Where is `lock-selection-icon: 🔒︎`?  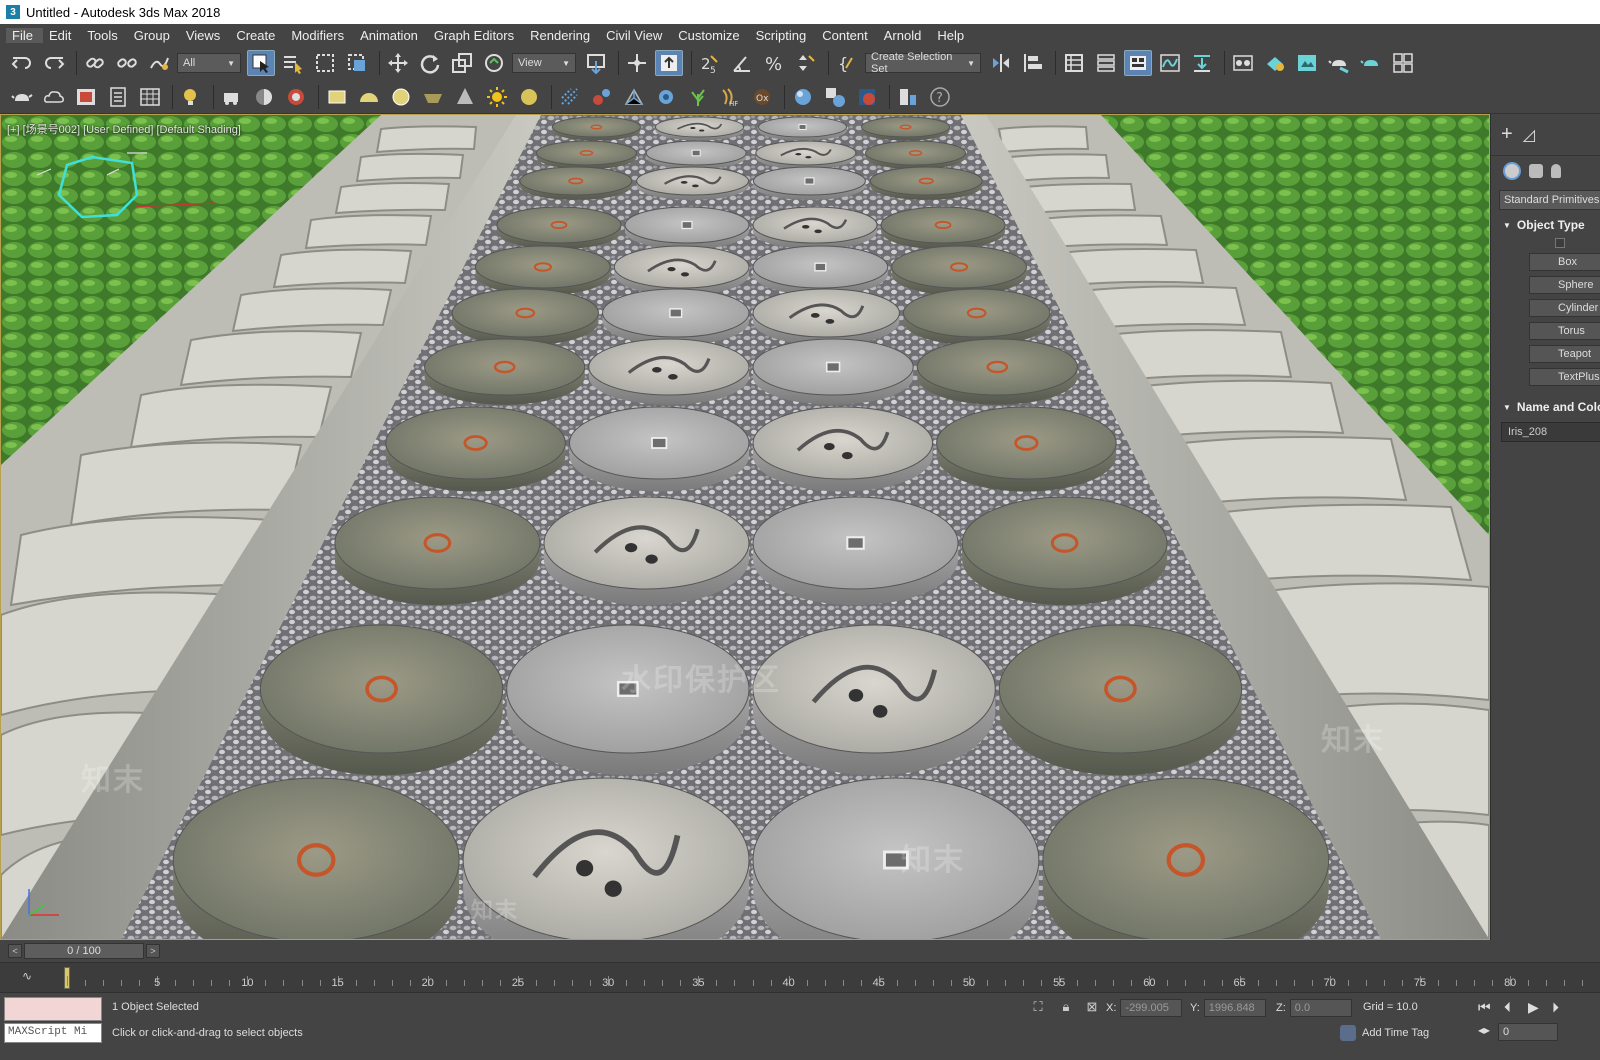 lock-selection-icon: 🔒︎ is located at coordinates (1066, 1007).